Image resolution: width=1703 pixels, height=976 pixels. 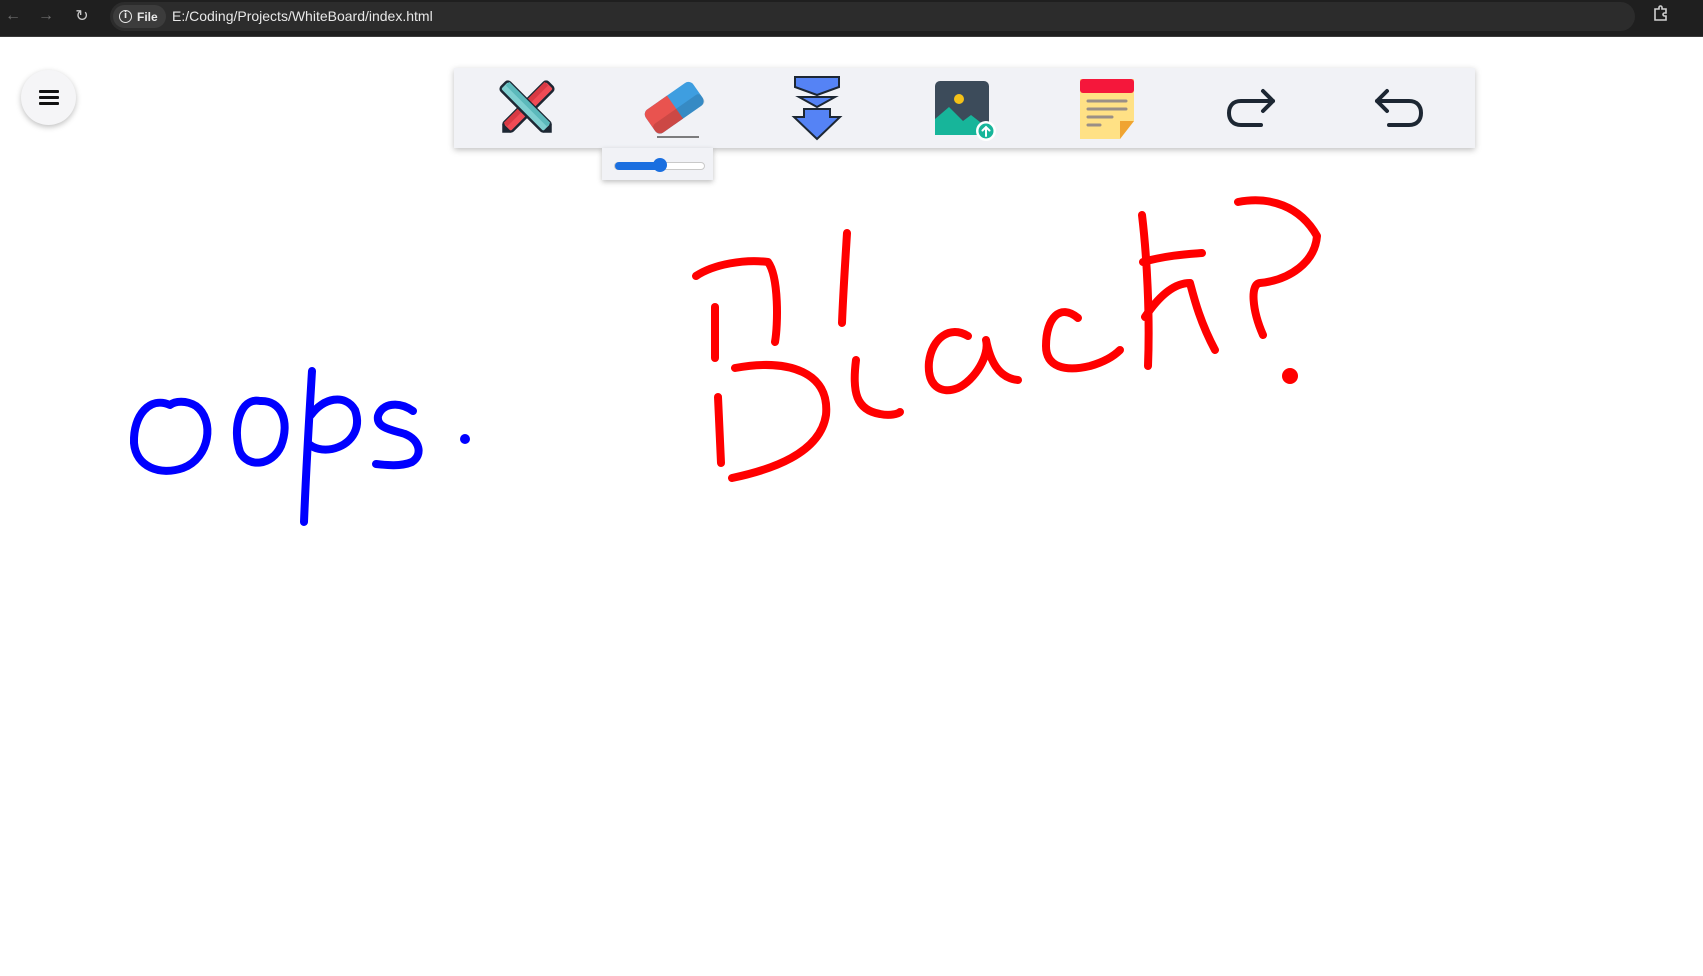 I want to click on sticky-note-icon, so click(x=1107, y=109).